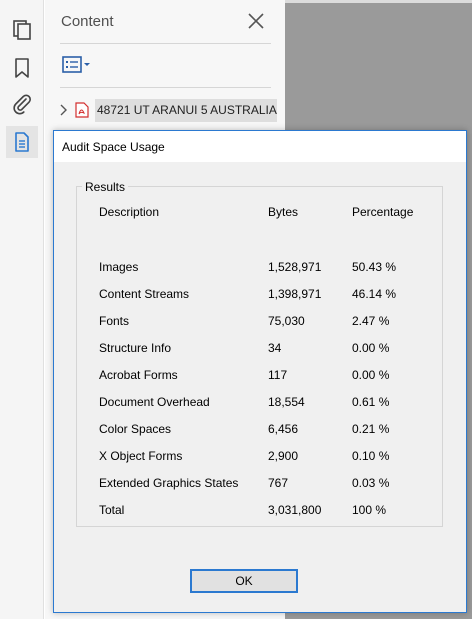  I want to click on table-row: Fonts 75,030 2.47 %, so click(260, 322).